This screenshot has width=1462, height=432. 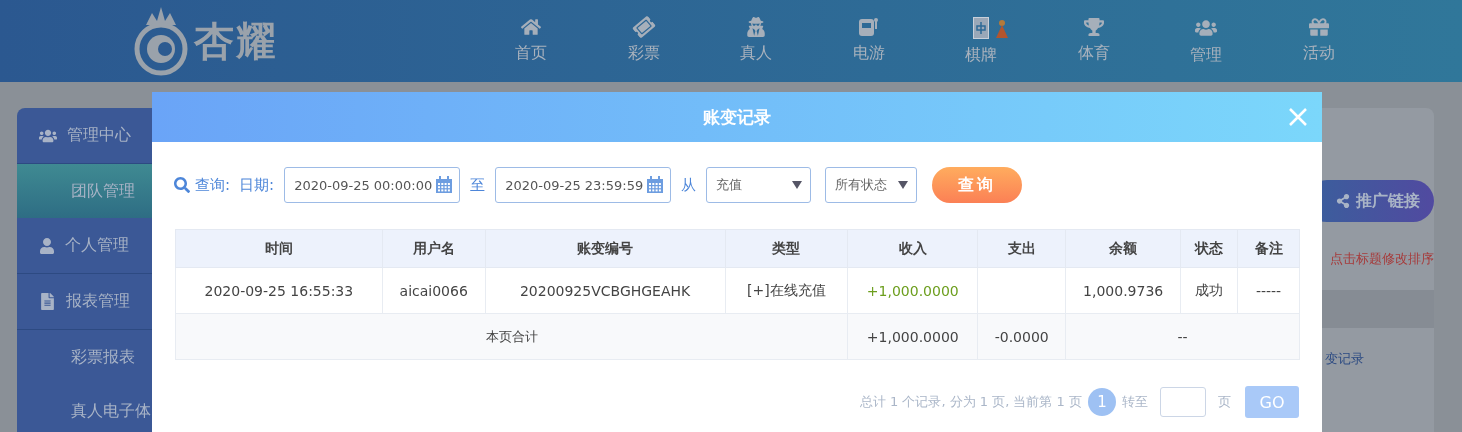 What do you see at coordinates (279, 290) in the screenshot?
I see `table-cell: 2020-09-25 16:55:33` at bounding box center [279, 290].